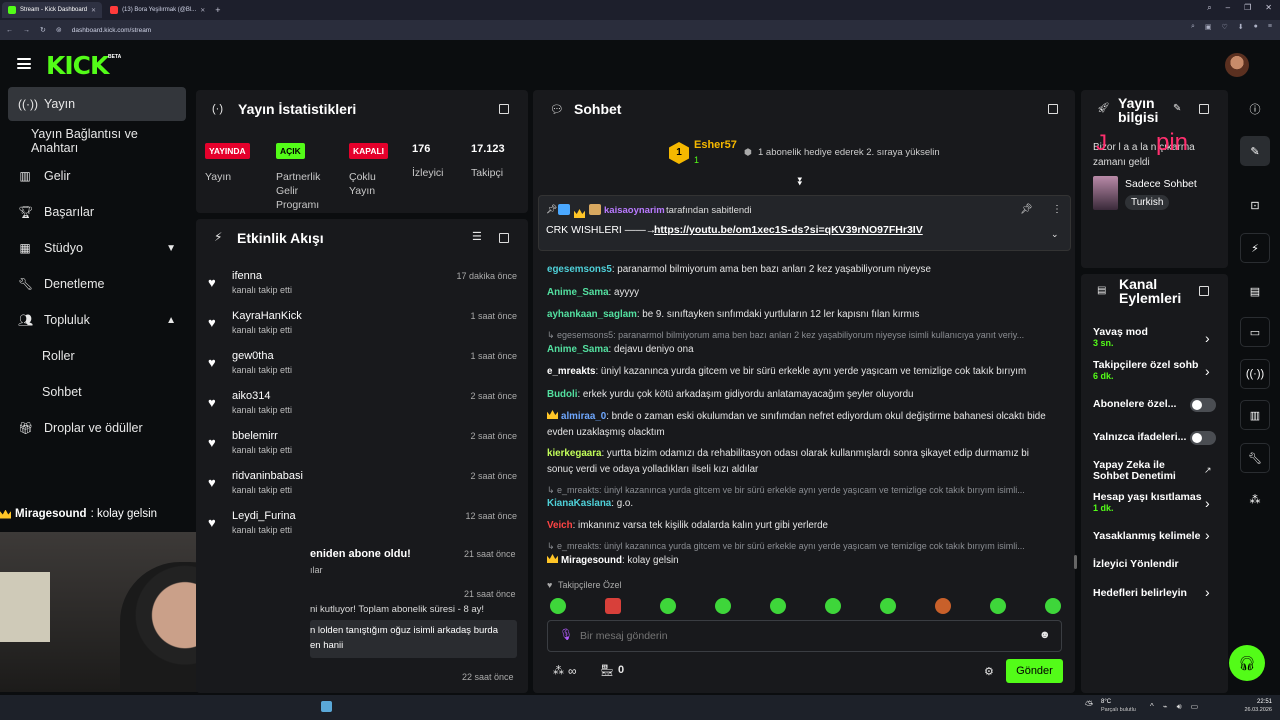  What do you see at coordinates (97, 356) in the screenshot?
I see `sidebar-item-roles: Roller` at bounding box center [97, 356].